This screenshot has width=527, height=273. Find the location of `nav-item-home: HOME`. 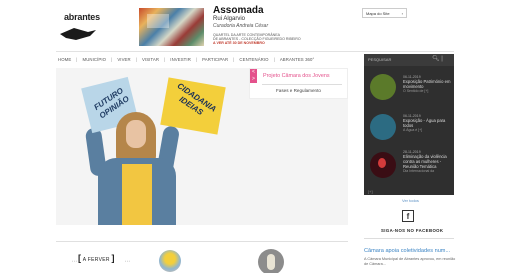

nav-item-home: HOME is located at coordinates (64, 61).